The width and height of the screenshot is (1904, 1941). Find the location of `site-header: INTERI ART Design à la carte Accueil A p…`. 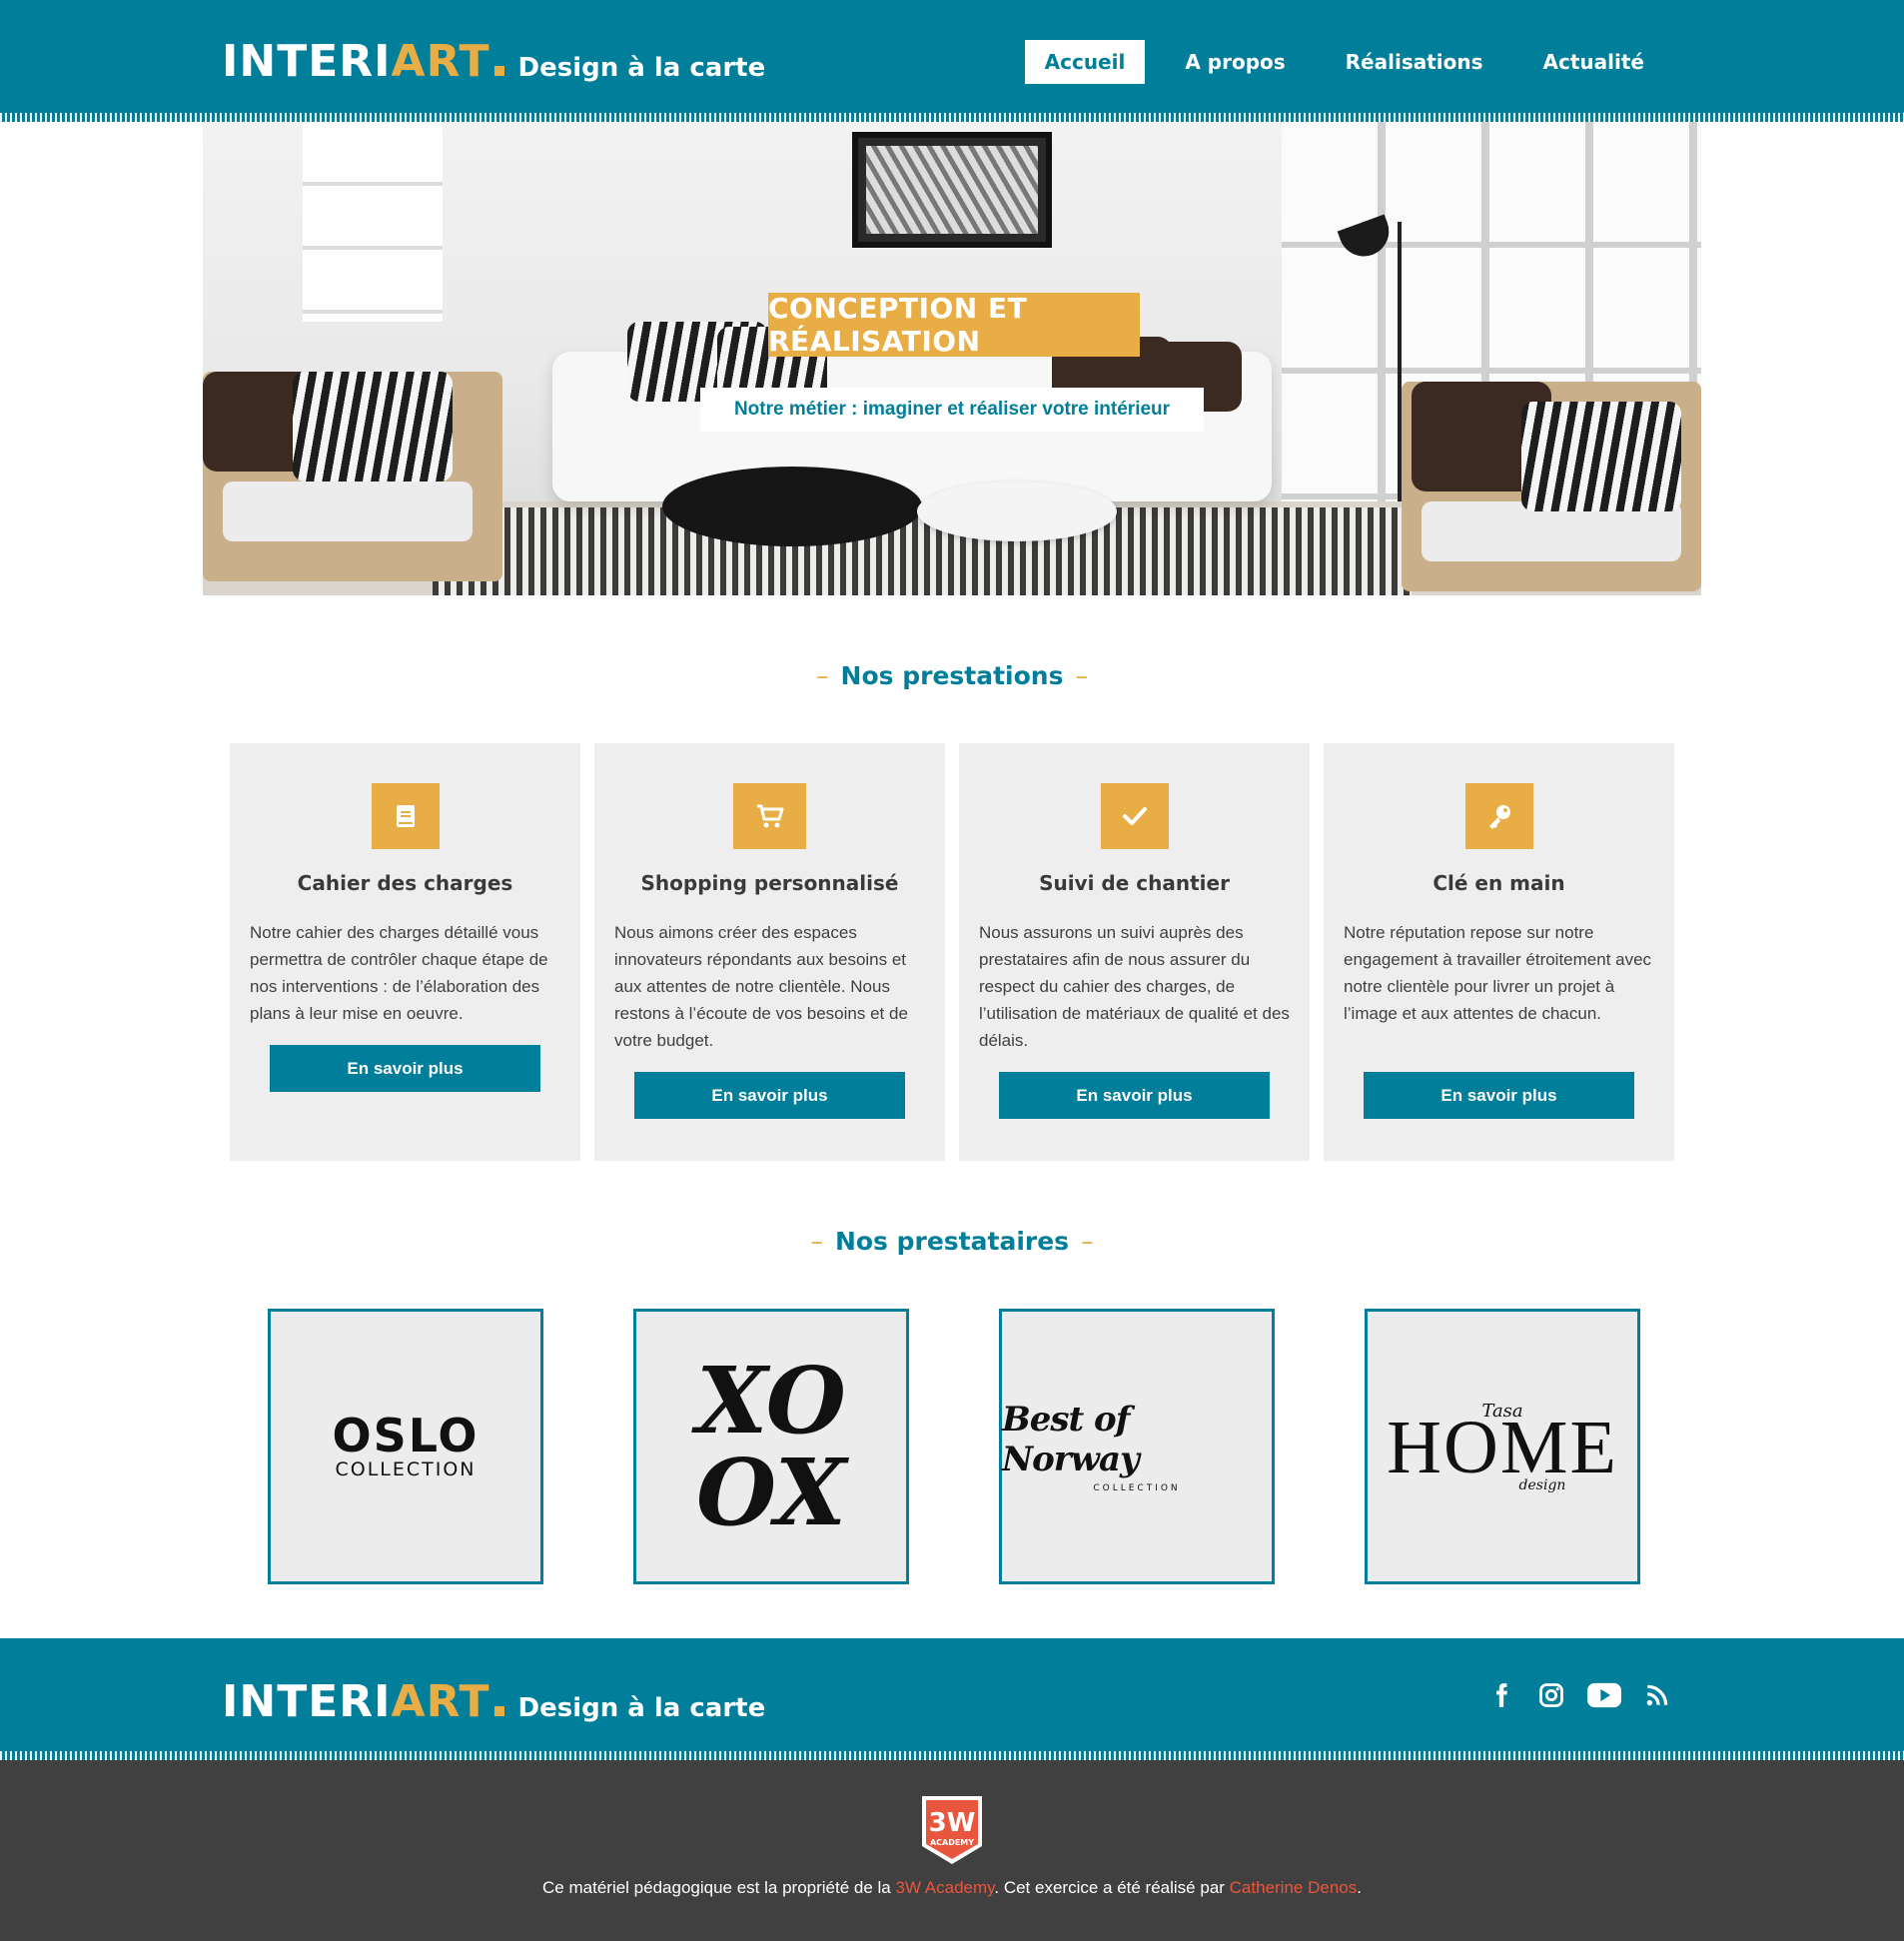

site-header: INTERI ART Design à la carte Accueil A p… is located at coordinates (952, 61).